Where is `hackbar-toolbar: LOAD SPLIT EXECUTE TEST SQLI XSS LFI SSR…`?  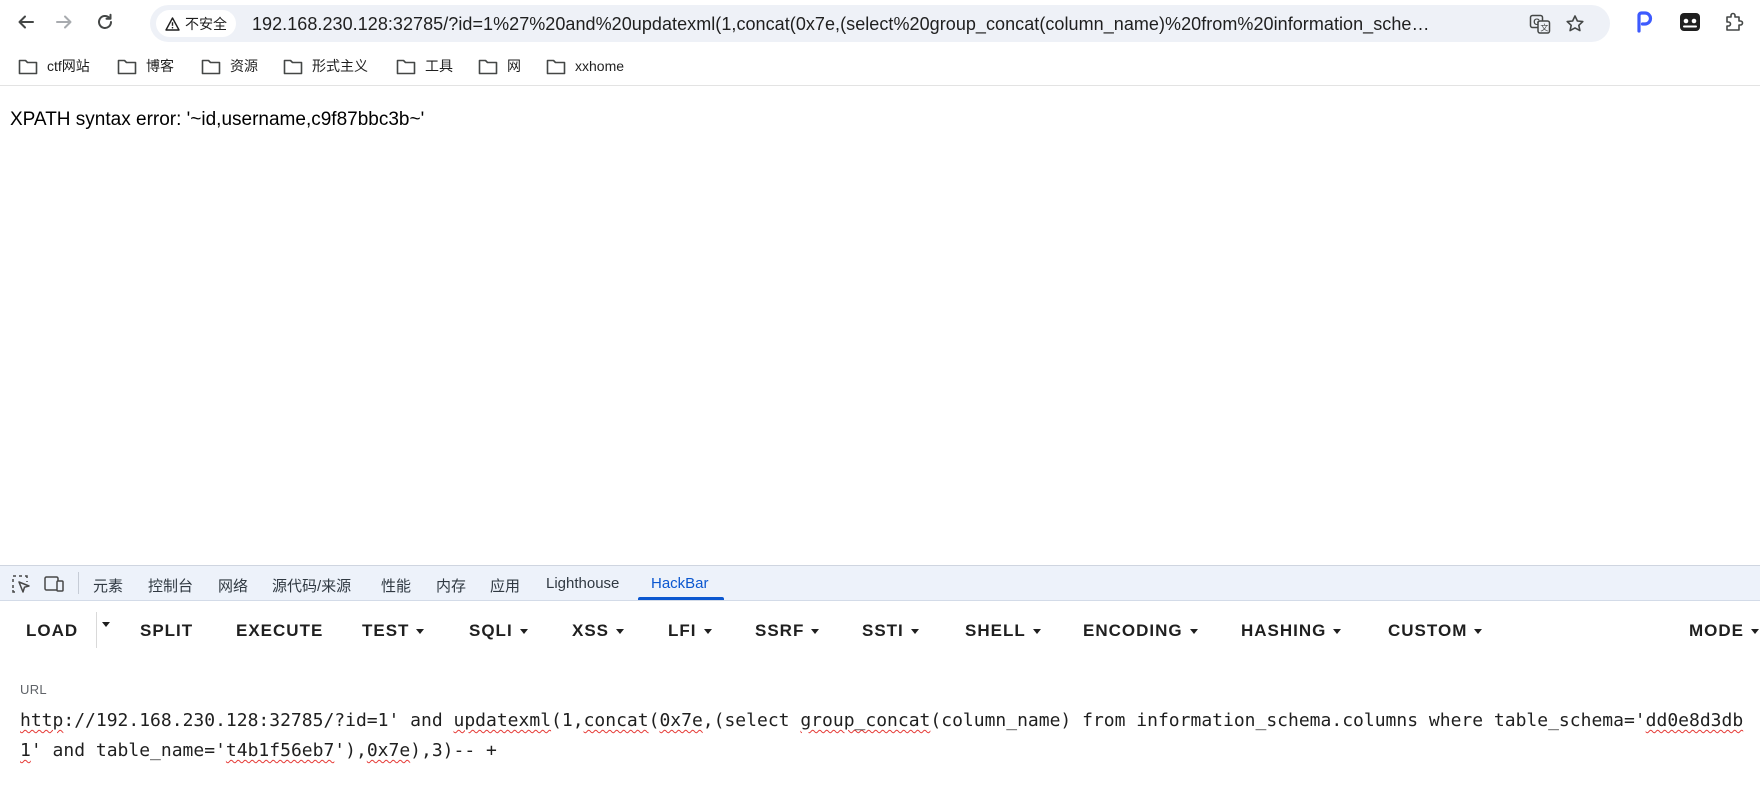
hackbar-toolbar: LOAD SPLIT EXECUTE TEST SQLI XSS LFI SSR… is located at coordinates (880, 631).